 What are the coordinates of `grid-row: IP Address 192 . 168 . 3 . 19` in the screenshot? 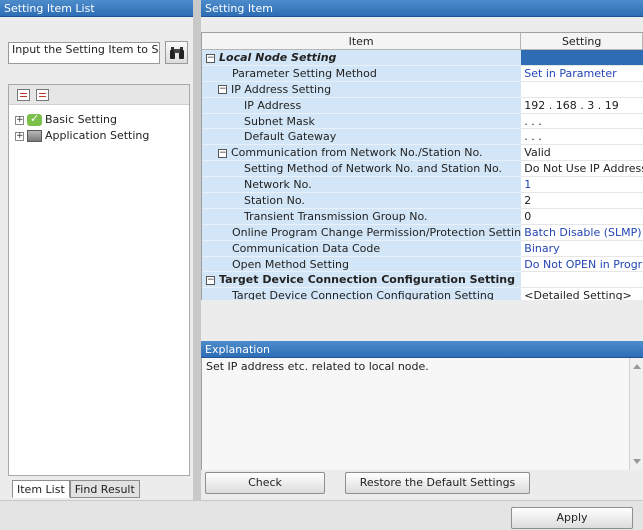 It's located at (422, 105).